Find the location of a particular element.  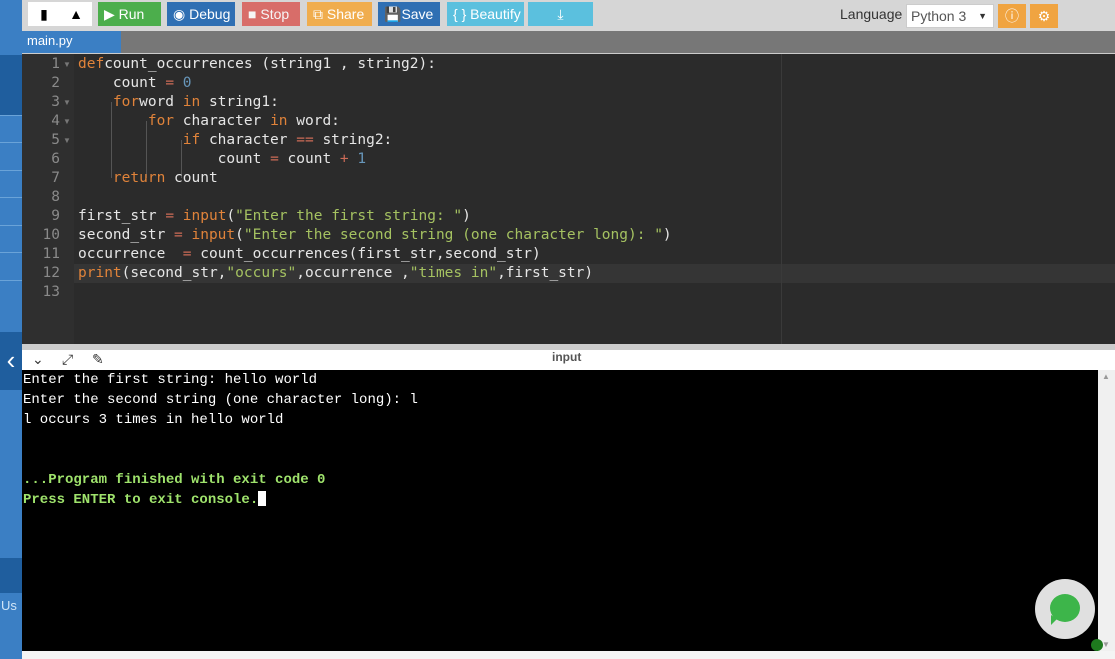

code-line: if character == string2: is located at coordinates (235, 140).